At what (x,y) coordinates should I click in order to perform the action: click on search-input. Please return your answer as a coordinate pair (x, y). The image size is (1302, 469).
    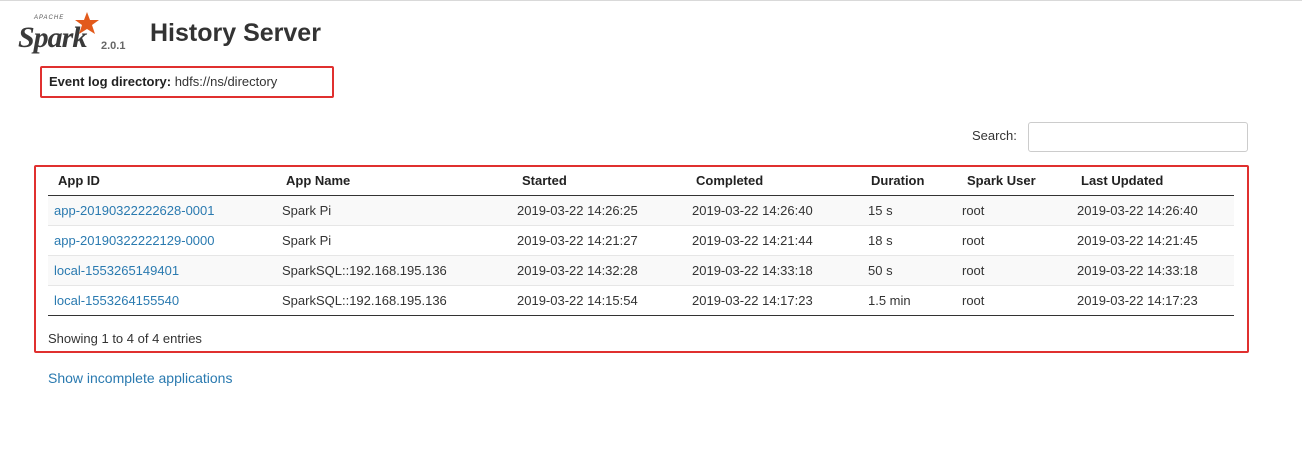
    Looking at the image, I should click on (1138, 137).